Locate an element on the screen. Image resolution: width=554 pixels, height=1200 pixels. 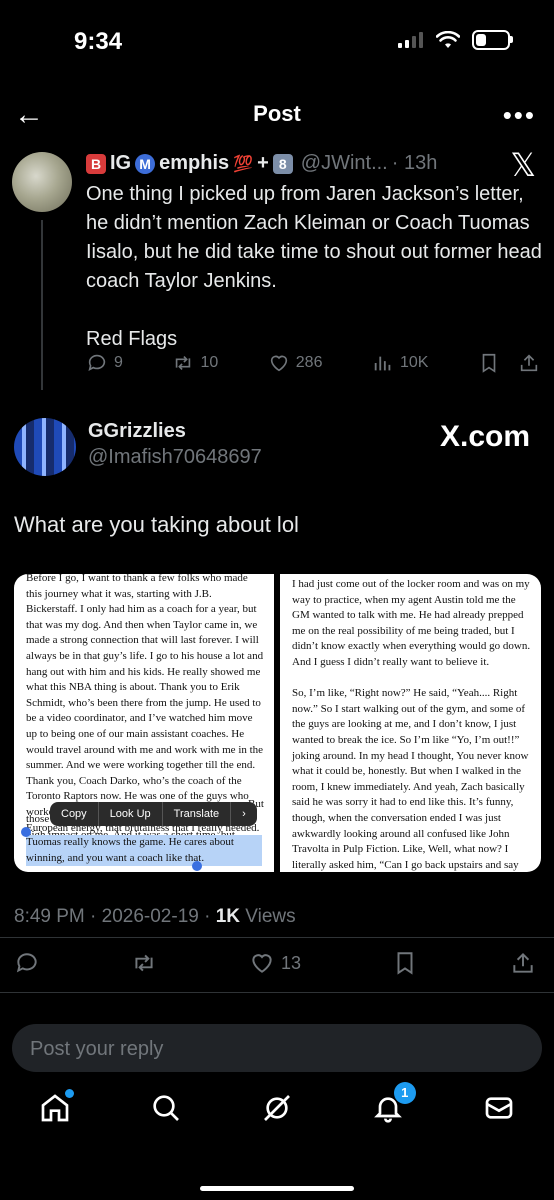
more-options-icon: ••• is located at coordinates (519, 115).